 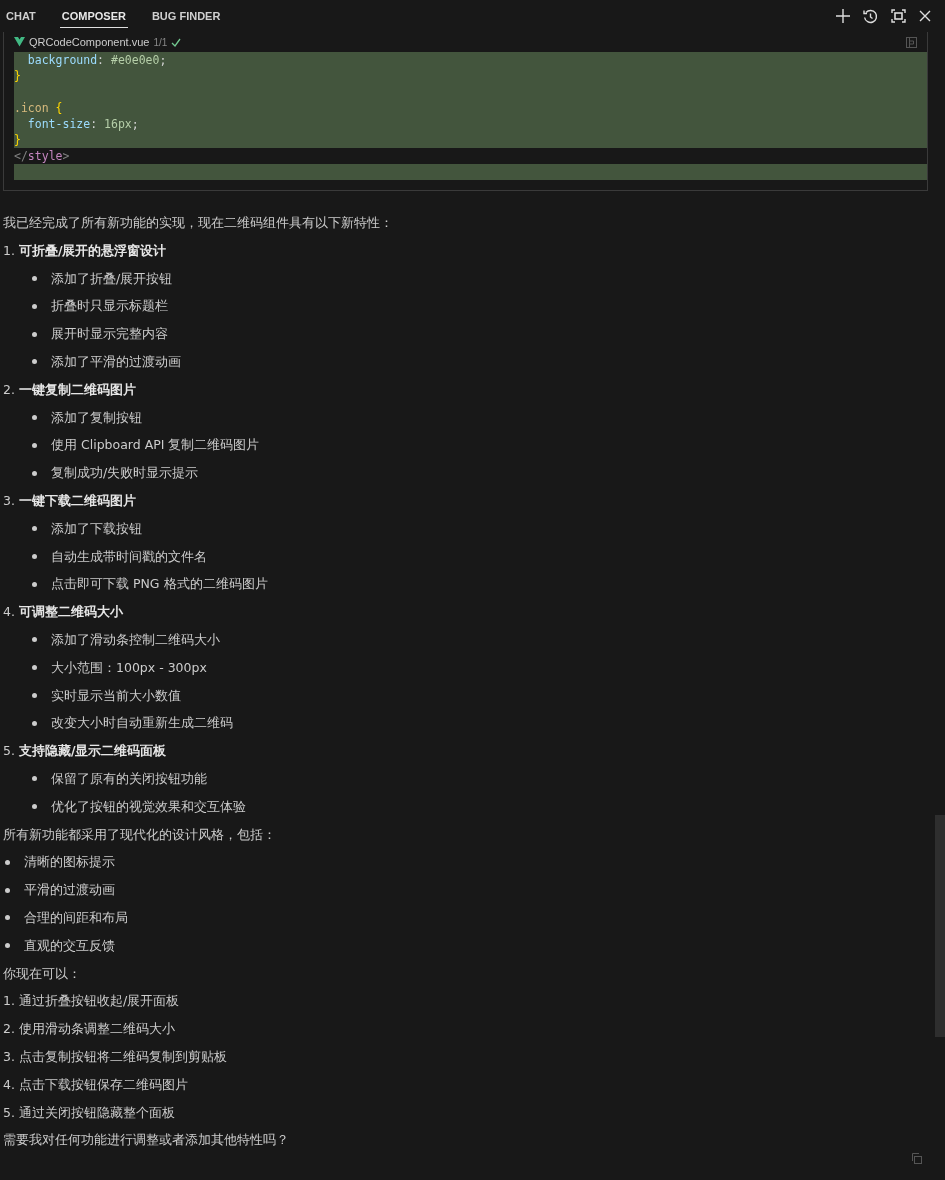 I want to click on list-item: 2. 使用滑动条调整二维码大小, so click(x=89, y=1029).